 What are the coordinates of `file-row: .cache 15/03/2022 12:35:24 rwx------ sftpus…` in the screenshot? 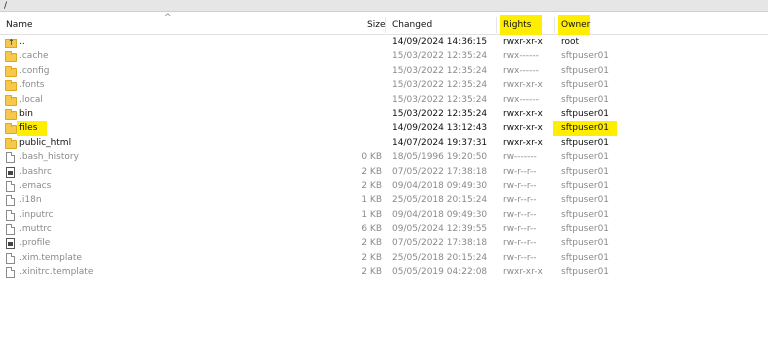 It's located at (384, 56).